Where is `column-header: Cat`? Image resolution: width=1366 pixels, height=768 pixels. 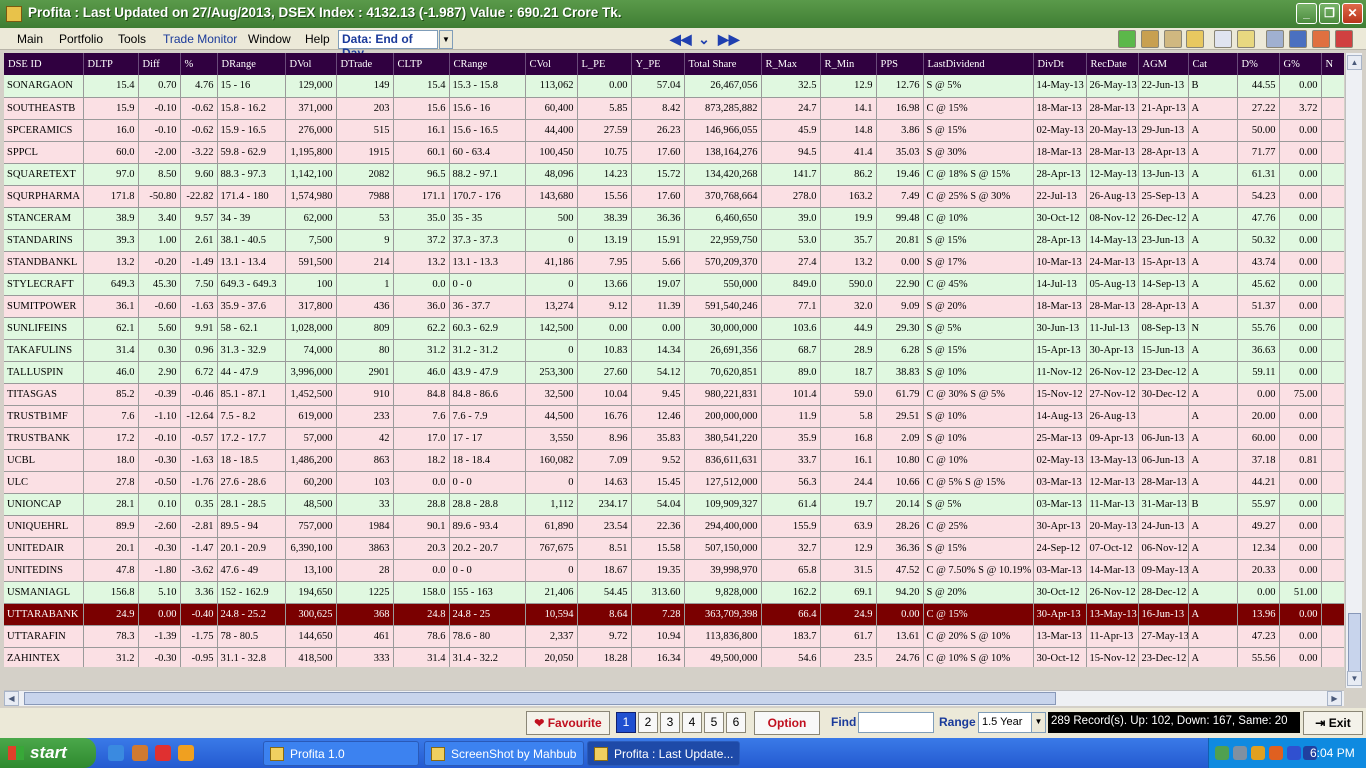
column-header: Cat is located at coordinates (1213, 64).